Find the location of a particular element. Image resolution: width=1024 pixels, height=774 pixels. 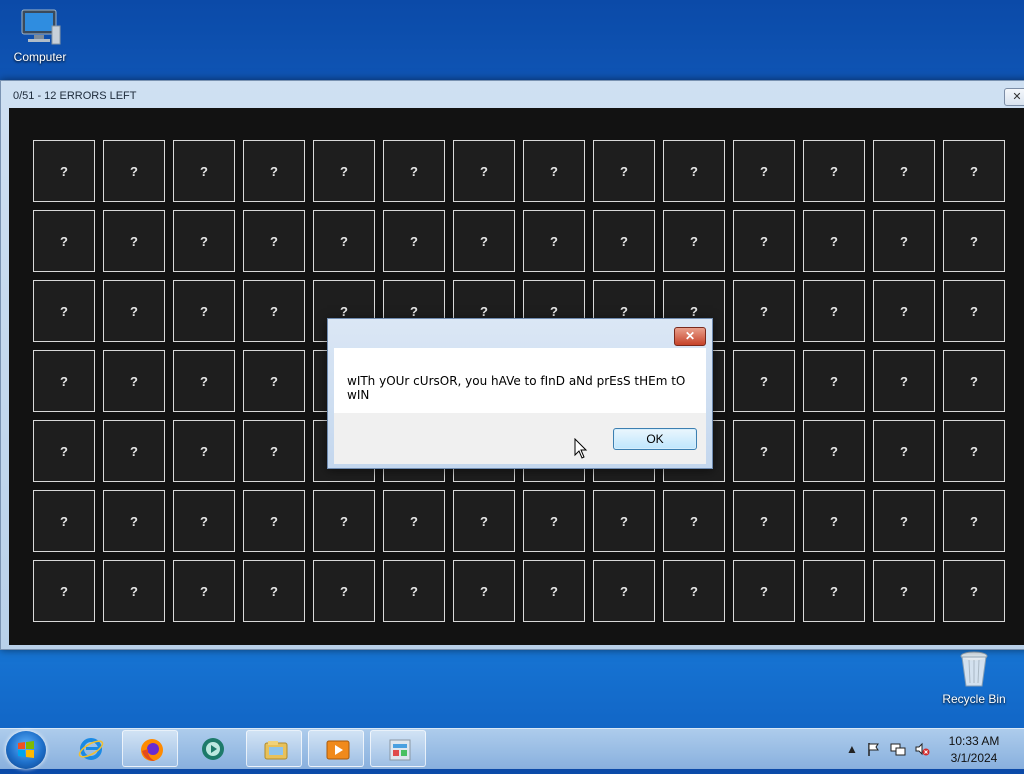

show-hidden-icons-arrow-icon: ▲ is located at coordinates (852, 749).